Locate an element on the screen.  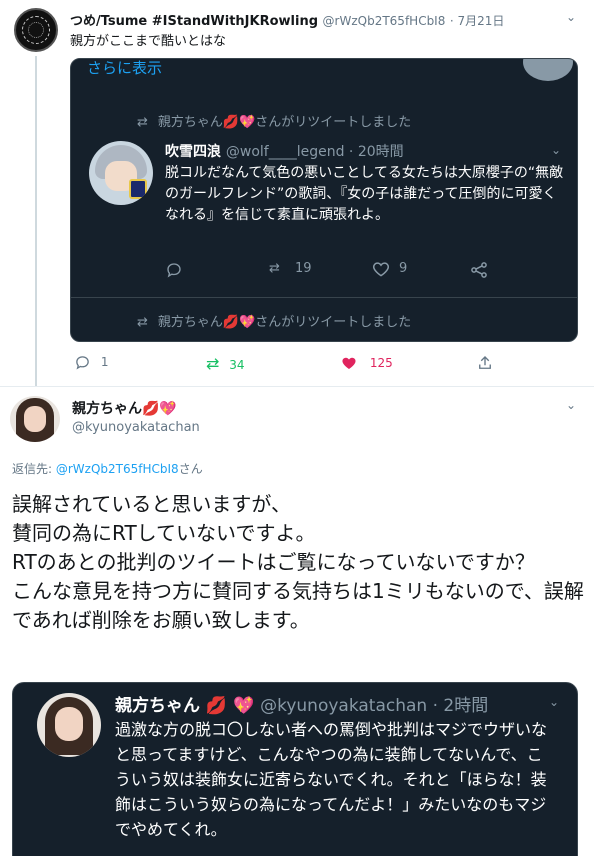
thread-connector is located at coordinates (36, 221).